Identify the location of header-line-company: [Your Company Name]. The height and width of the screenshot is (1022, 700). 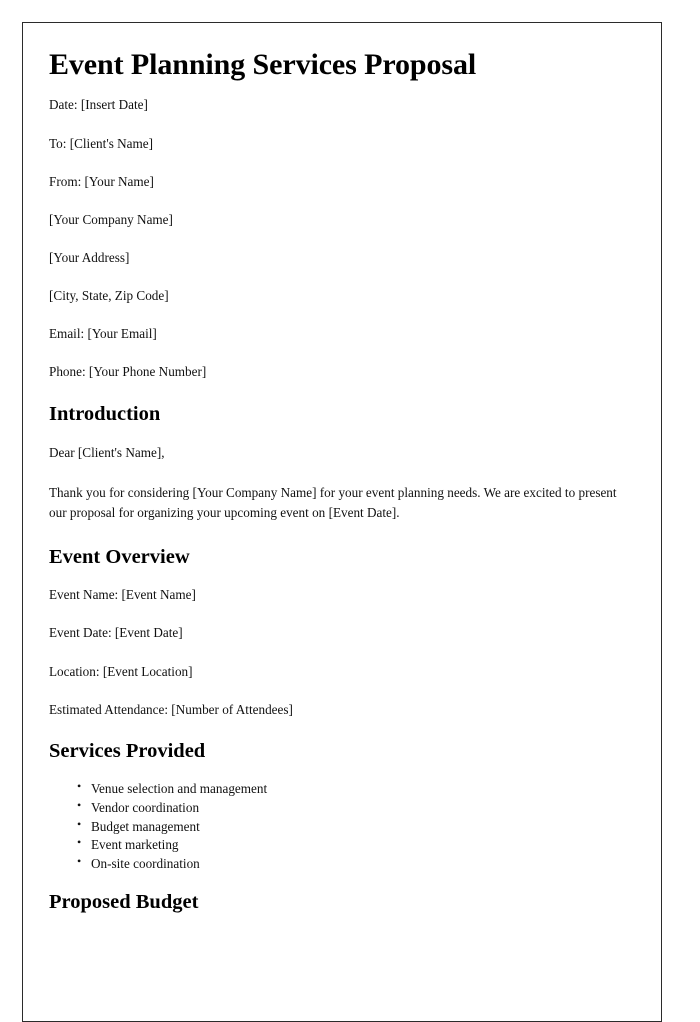
(111, 219).